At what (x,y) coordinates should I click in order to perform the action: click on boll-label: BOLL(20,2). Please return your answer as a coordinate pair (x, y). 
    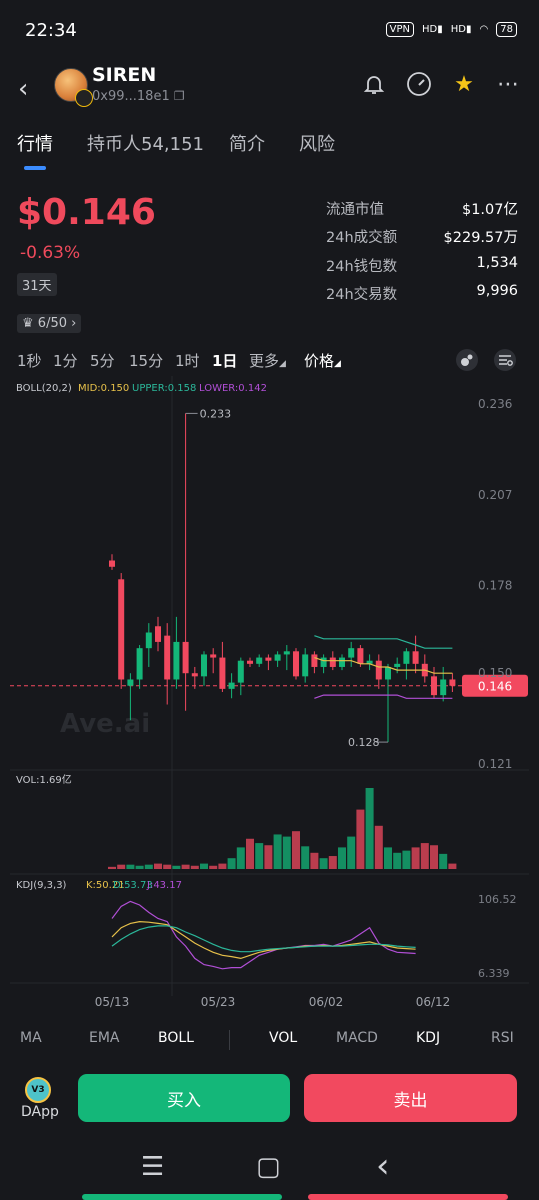
    Looking at the image, I should click on (44, 388).